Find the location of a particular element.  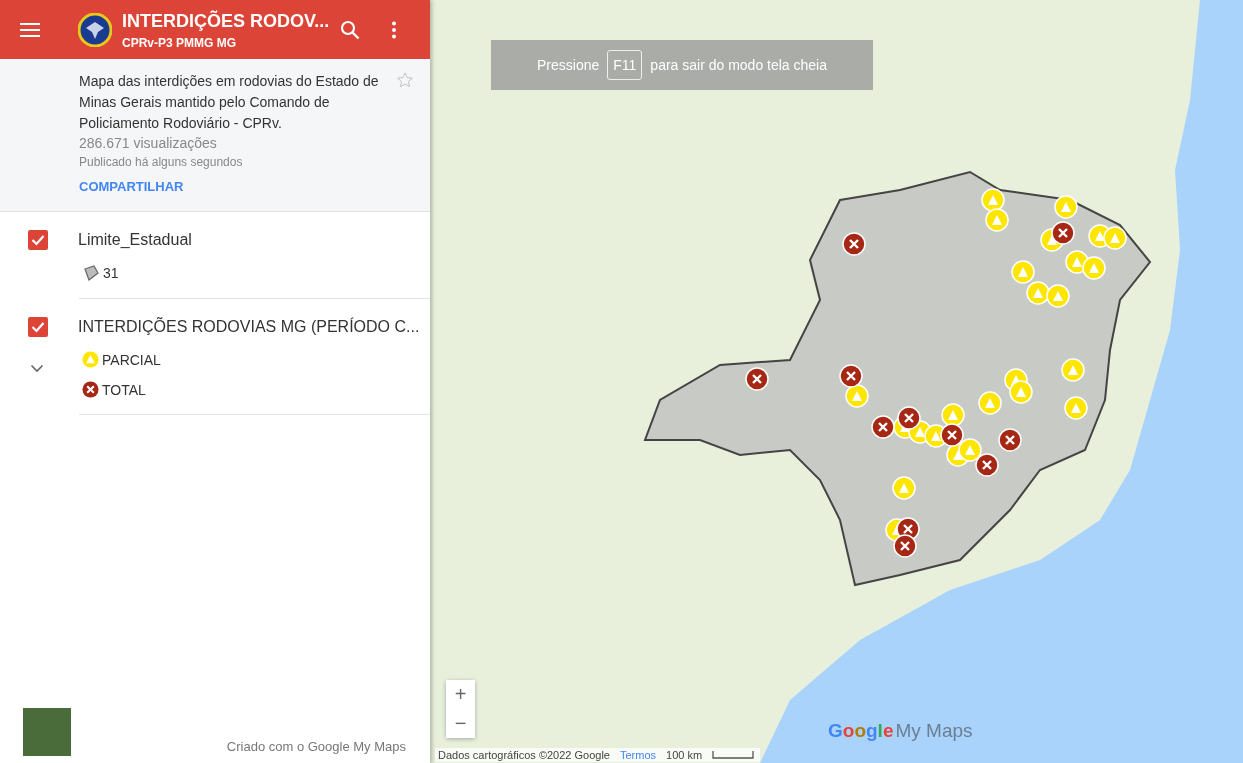

warning-marker-icon is located at coordinates (90, 359).